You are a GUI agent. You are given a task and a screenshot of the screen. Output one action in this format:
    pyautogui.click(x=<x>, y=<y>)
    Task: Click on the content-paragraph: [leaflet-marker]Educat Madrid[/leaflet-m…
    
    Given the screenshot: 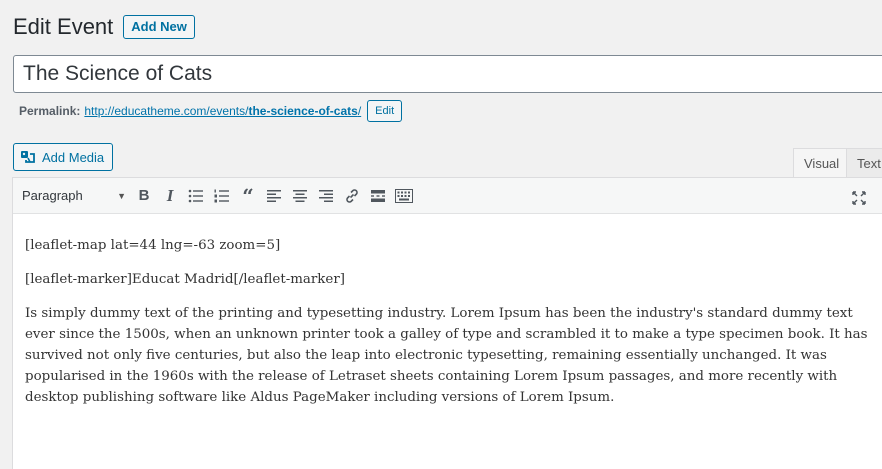 What is the action you would take?
    pyautogui.click(x=185, y=279)
    